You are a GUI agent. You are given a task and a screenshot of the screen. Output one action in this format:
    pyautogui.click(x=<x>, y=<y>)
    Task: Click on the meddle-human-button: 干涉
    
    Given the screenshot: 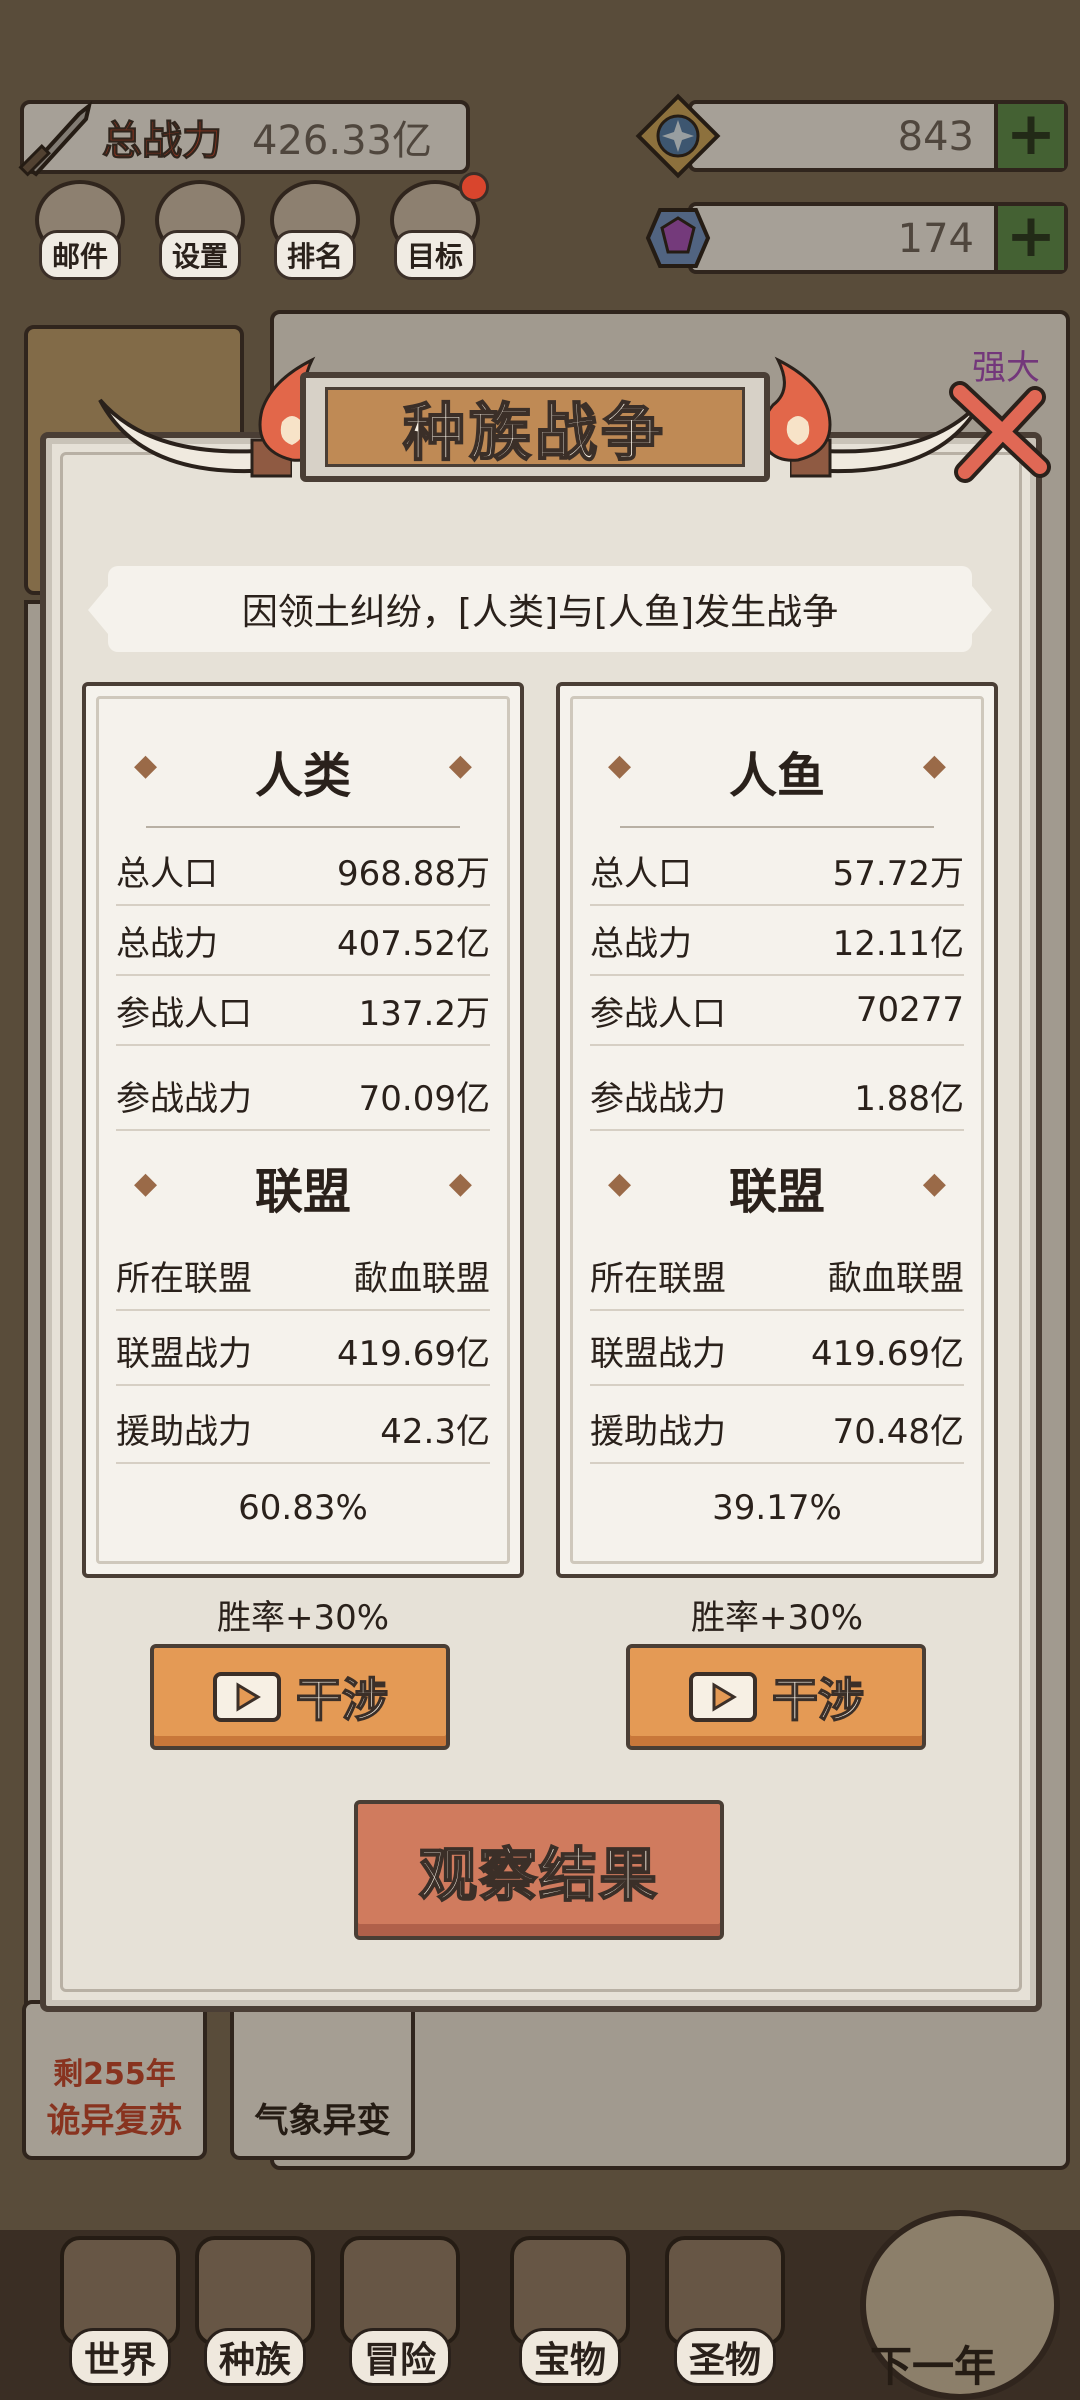 What is the action you would take?
    pyautogui.click(x=300, y=1697)
    